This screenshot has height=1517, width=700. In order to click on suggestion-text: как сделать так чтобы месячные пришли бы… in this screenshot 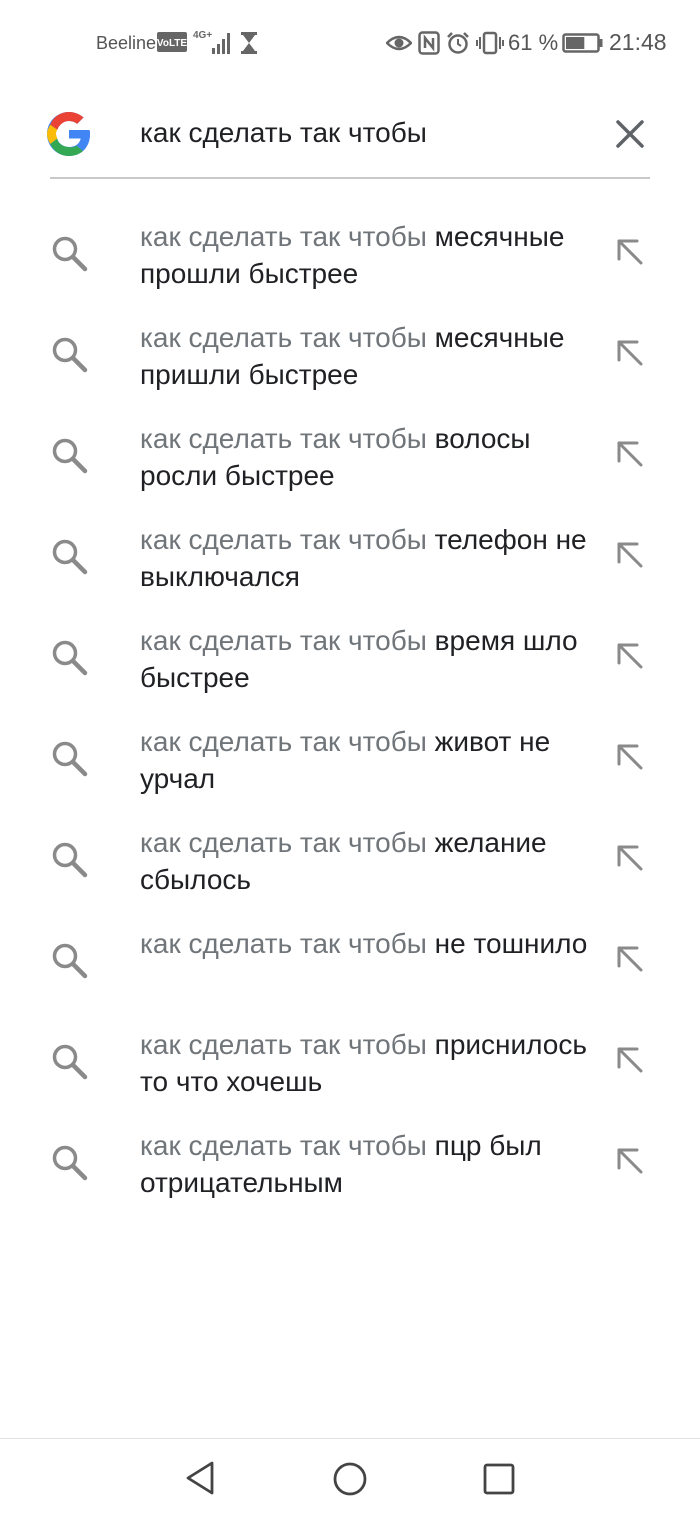, I will do `click(365, 356)`.